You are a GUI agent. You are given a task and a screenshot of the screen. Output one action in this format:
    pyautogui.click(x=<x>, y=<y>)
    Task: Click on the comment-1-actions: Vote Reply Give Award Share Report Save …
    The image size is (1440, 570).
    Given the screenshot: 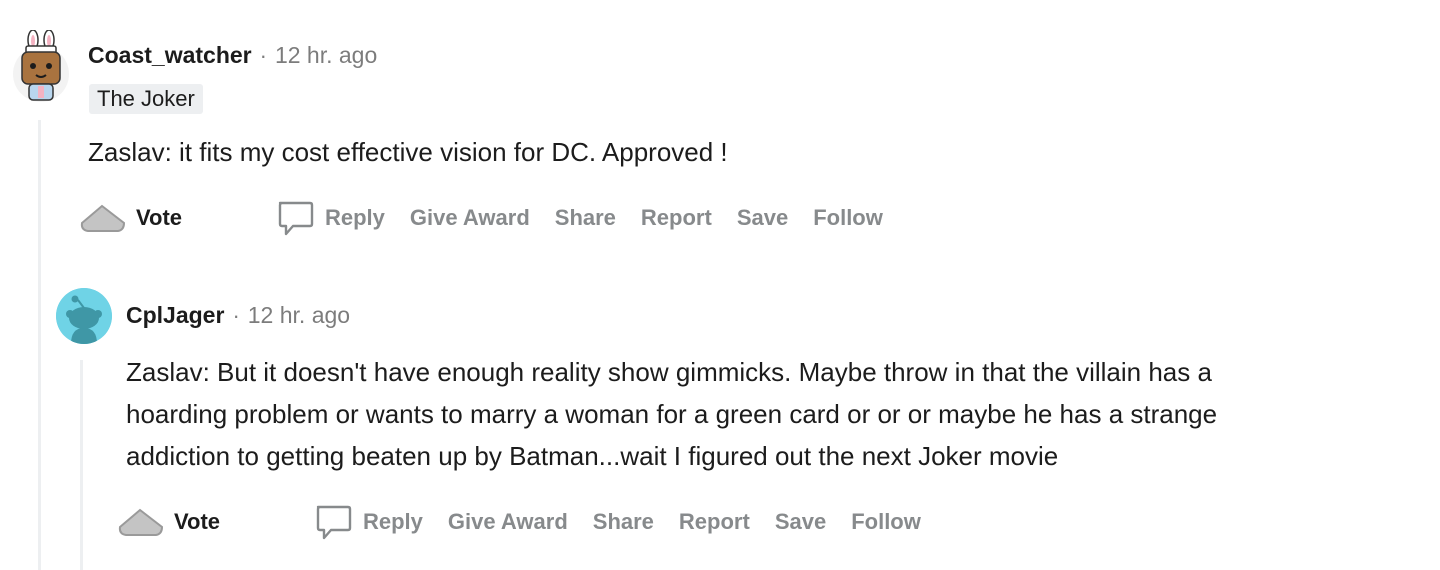 What is the action you would take?
    pyautogui.click(x=480, y=218)
    